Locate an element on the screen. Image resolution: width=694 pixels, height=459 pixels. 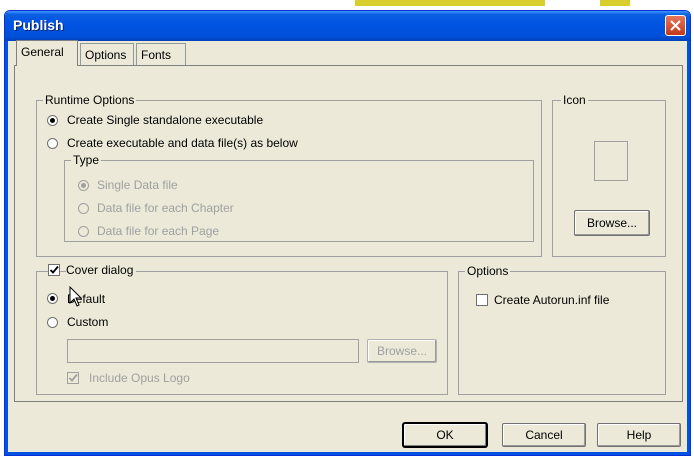
tab-general: General is located at coordinates (47, 53).